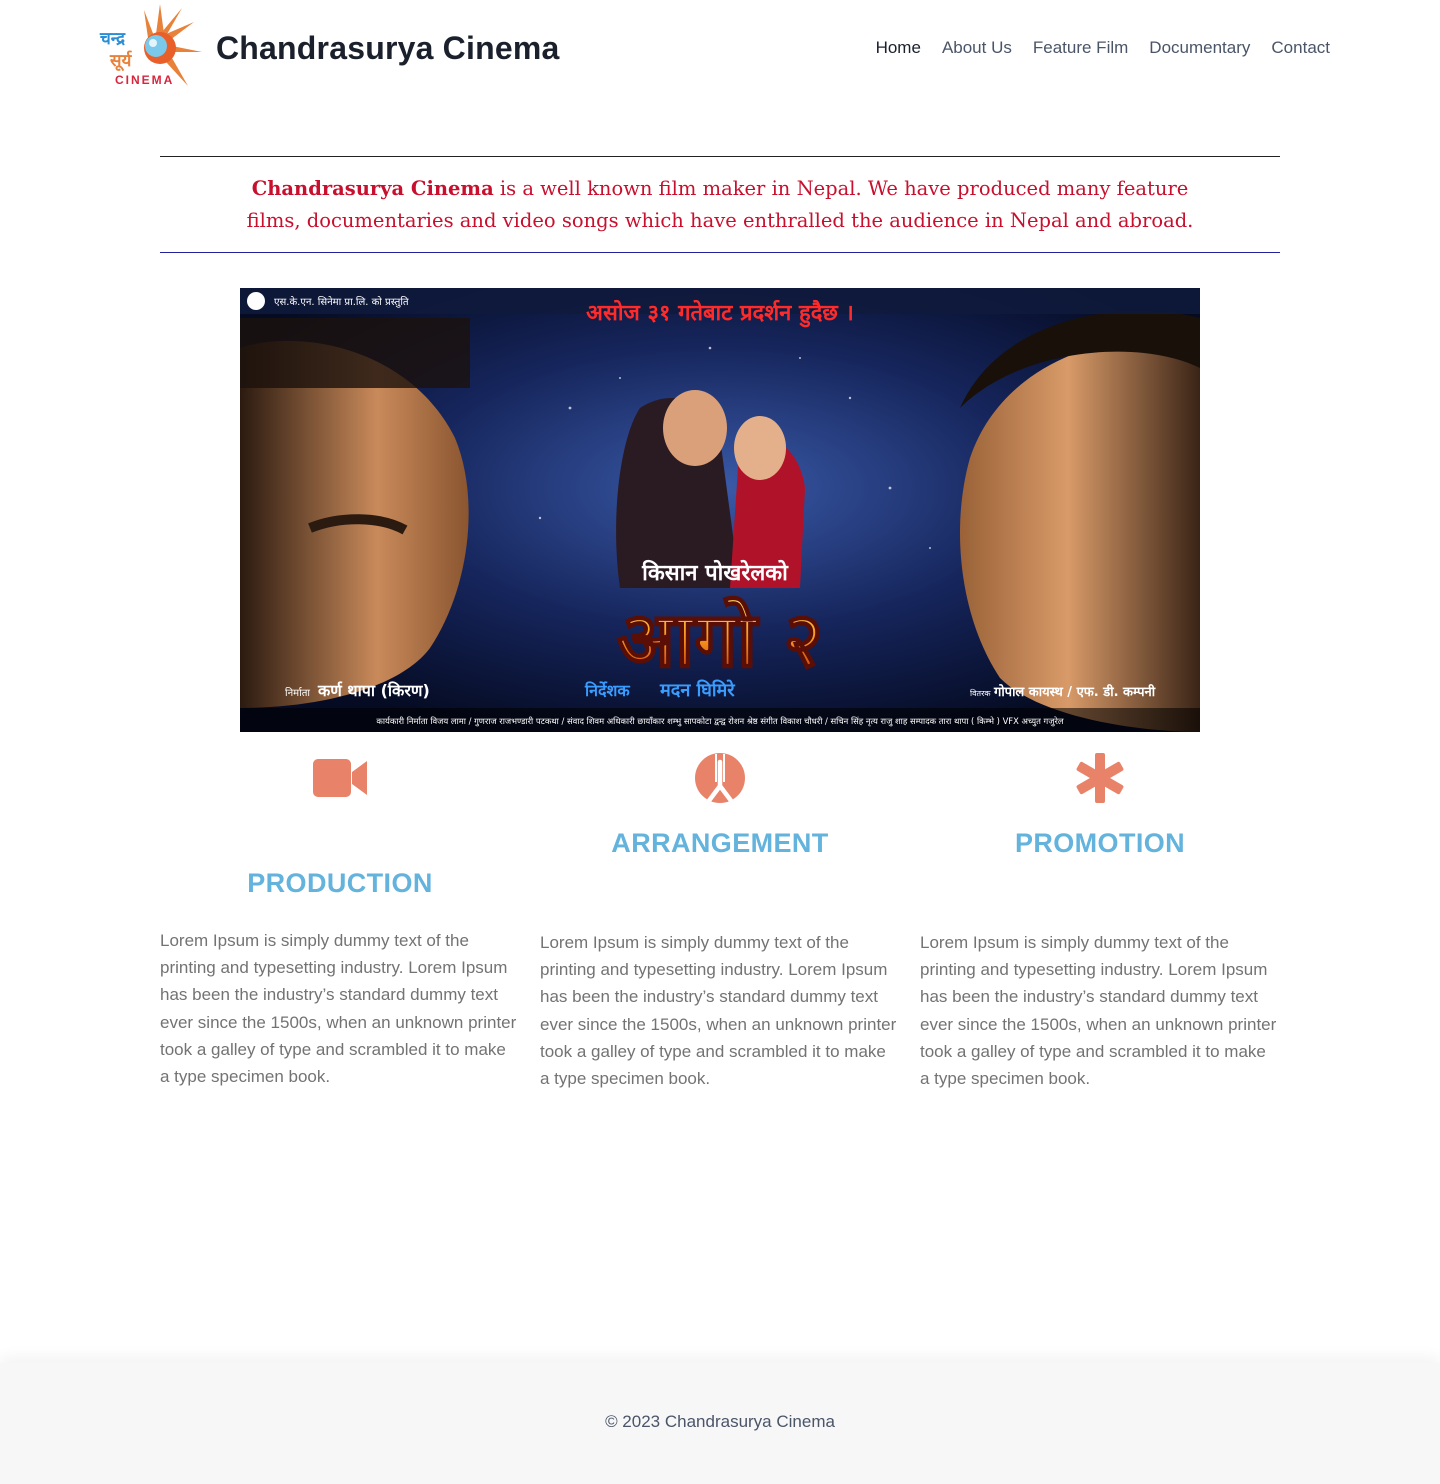  Describe the element at coordinates (373, 690) in the screenshot. I see `poster-producer: कर्ण थापा (किरण)` at that location.